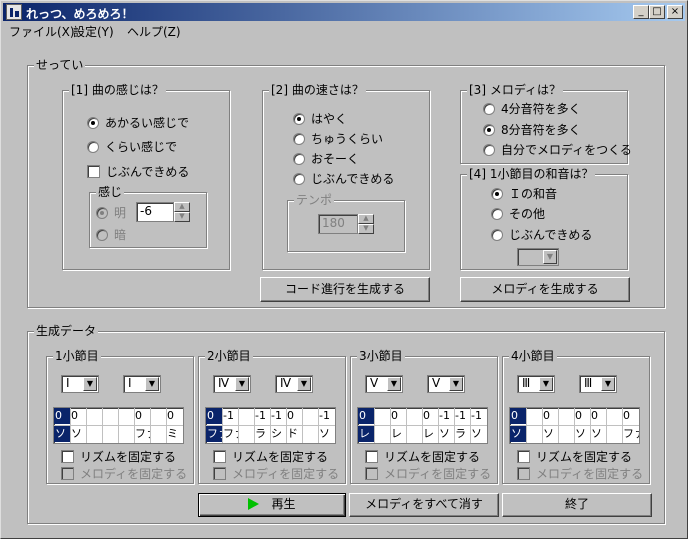 The width and height of the screenshot is (688, 539). Describe the element at coordinates (294, 384) in the screenshot. I see `measure-2-chord-2: Ⅳ ▼` at that location.